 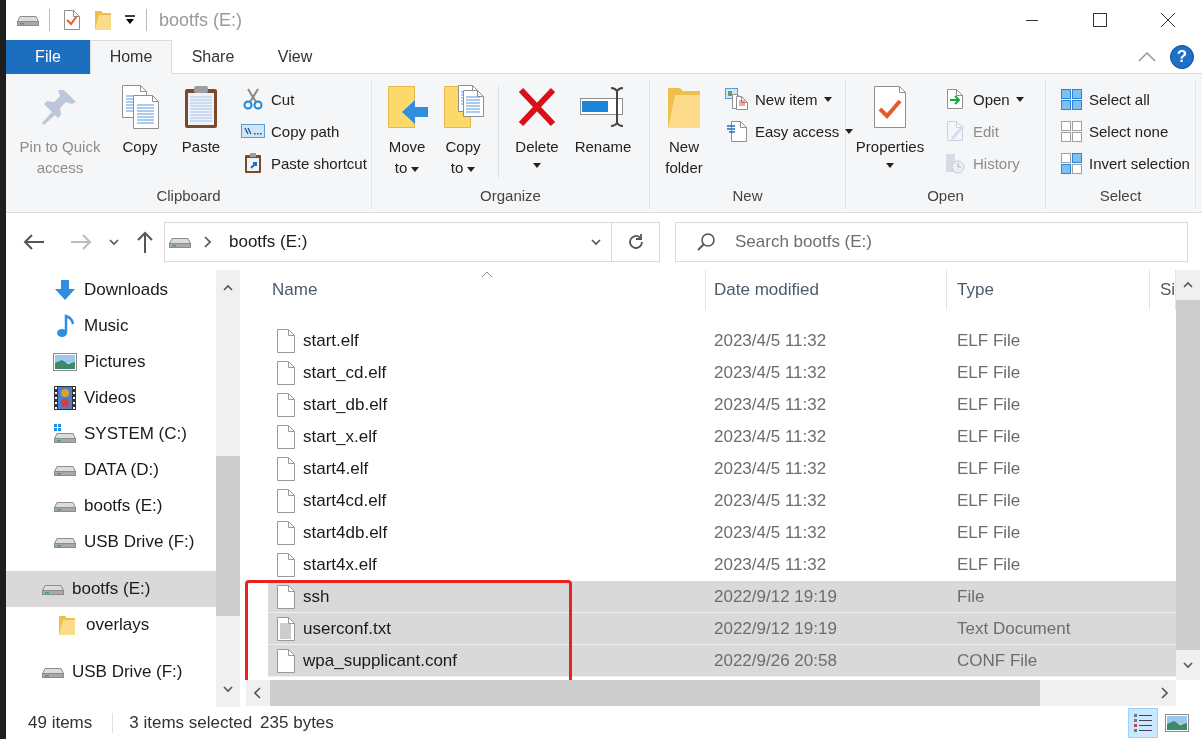 What do you see at coordinates (65, 362) in the screenshot?
I see `picture-icon` at bounding box center [65, 362].